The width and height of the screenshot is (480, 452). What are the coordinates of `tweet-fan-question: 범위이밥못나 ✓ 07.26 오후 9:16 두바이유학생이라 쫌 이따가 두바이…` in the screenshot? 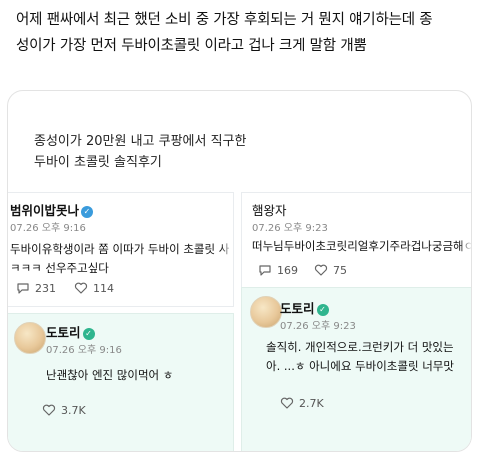 It's located at (121, 249).